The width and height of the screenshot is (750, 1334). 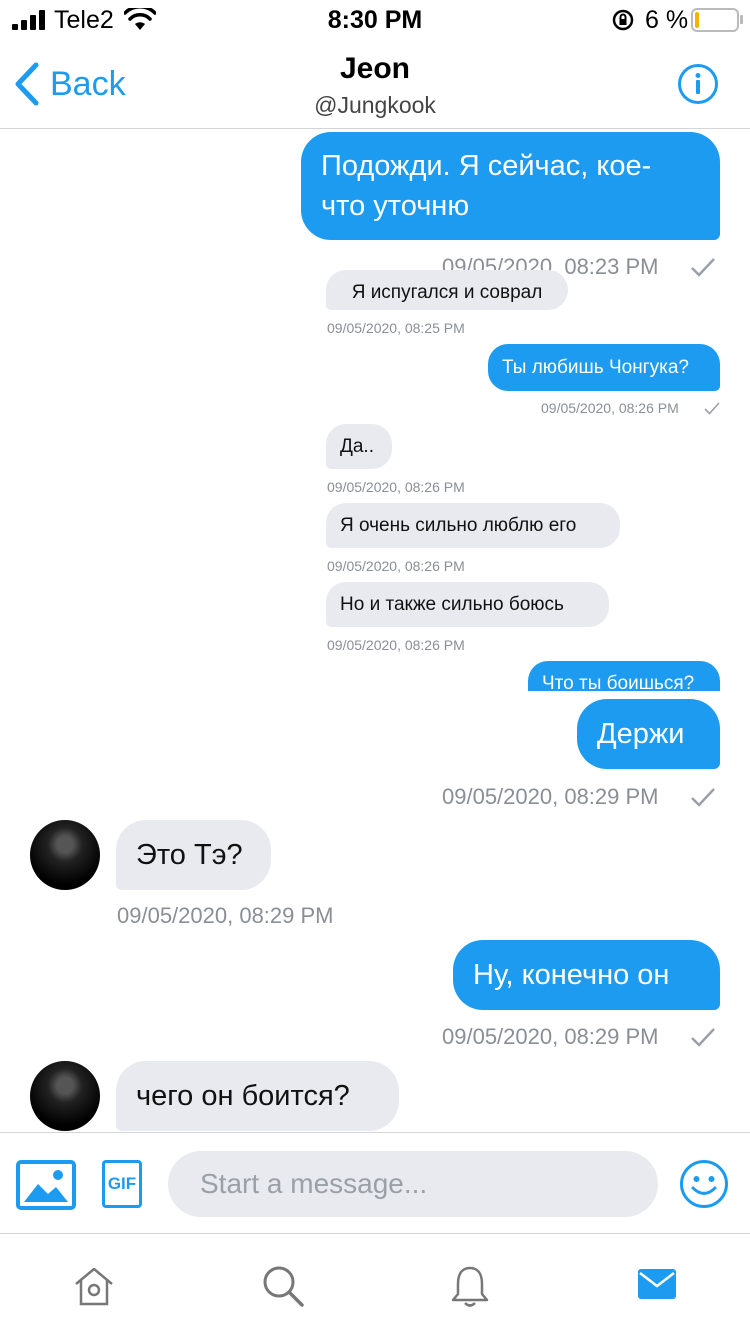 I want to click on message-bubble-outgoing: Что ты боишься?, so click(x=624, y=676).